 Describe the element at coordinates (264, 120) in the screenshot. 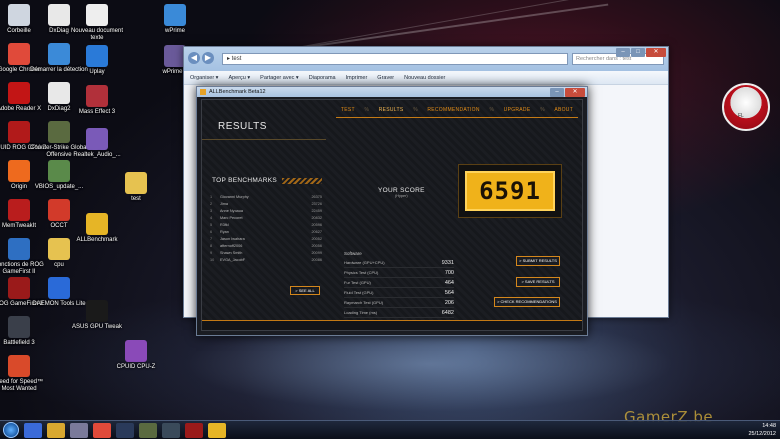

I see `results-header` at that location.